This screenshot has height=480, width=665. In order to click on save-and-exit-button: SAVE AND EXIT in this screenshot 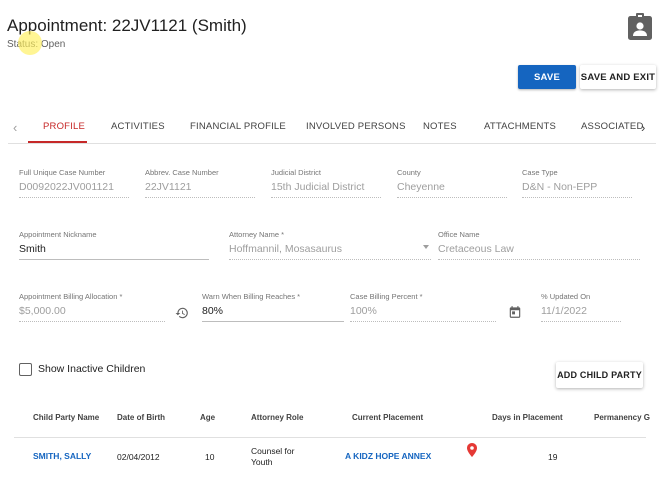, I will do `click(618, 77)`.